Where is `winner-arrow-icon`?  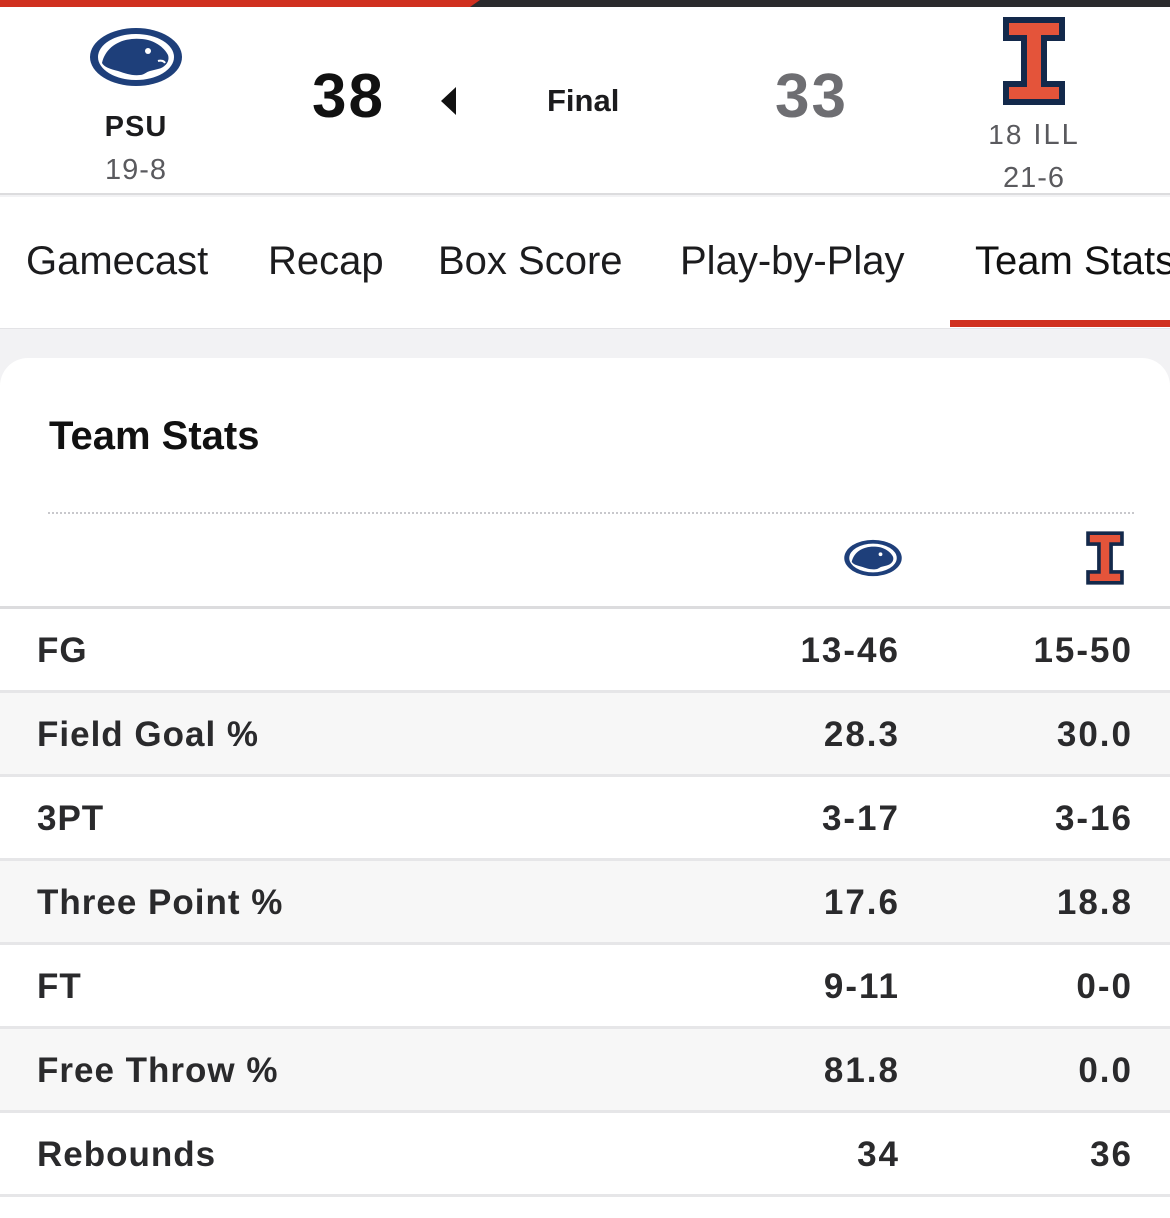 winner-arrow-icon is located at coordinates (448, 101).